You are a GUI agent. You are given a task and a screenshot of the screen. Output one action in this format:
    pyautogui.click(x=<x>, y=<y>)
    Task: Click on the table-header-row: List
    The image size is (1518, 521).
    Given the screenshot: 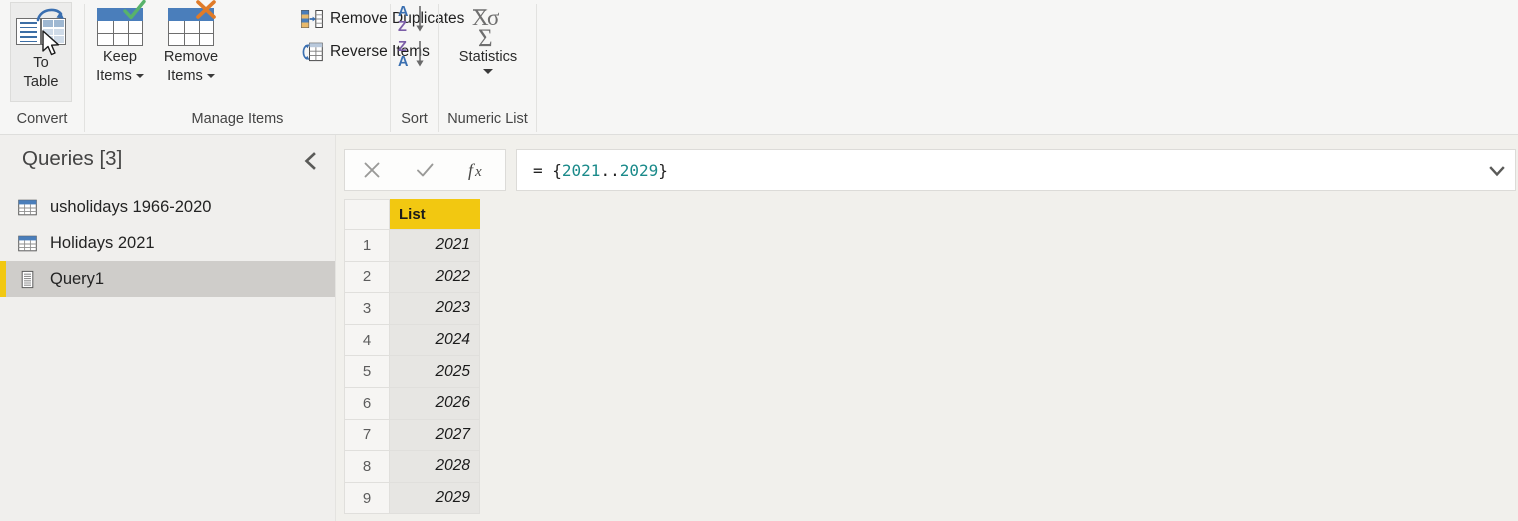 What is the action you would take?
    pyautogui.click(x=412, y=214)
    